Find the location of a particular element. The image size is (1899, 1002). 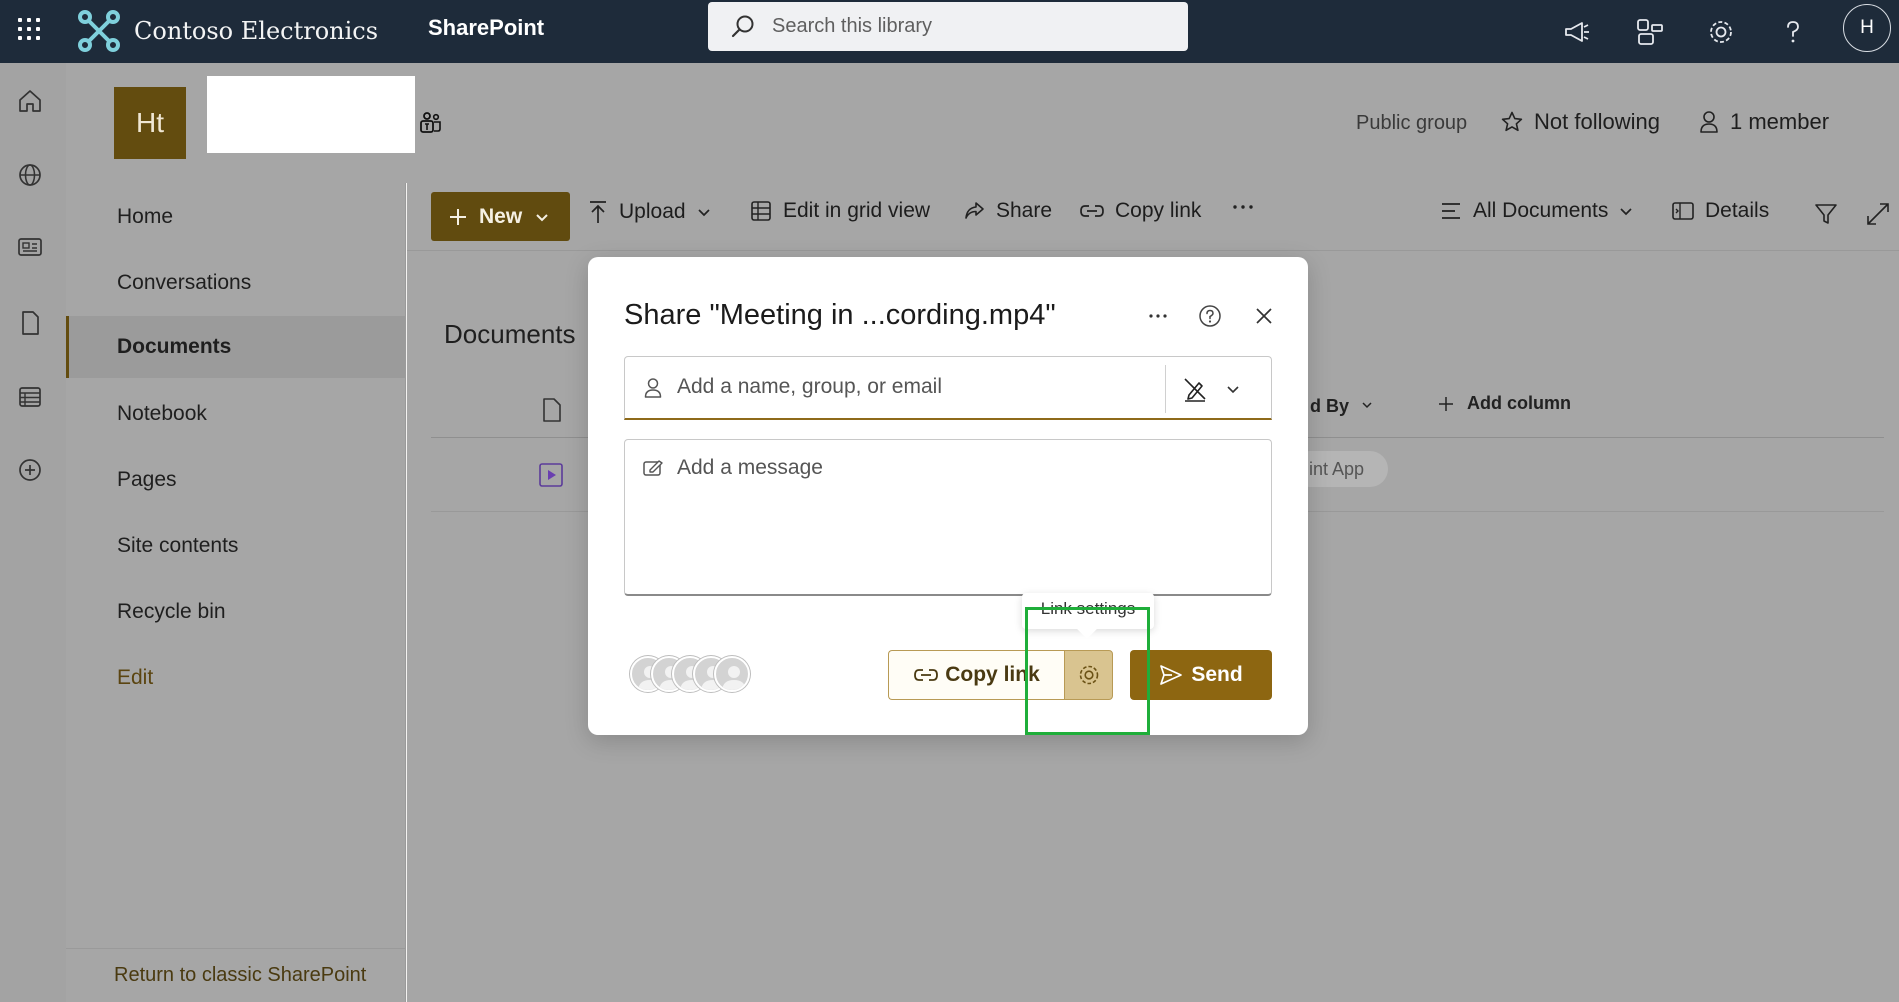

add-column-label: Add column is located at coordinates (1519, 403).